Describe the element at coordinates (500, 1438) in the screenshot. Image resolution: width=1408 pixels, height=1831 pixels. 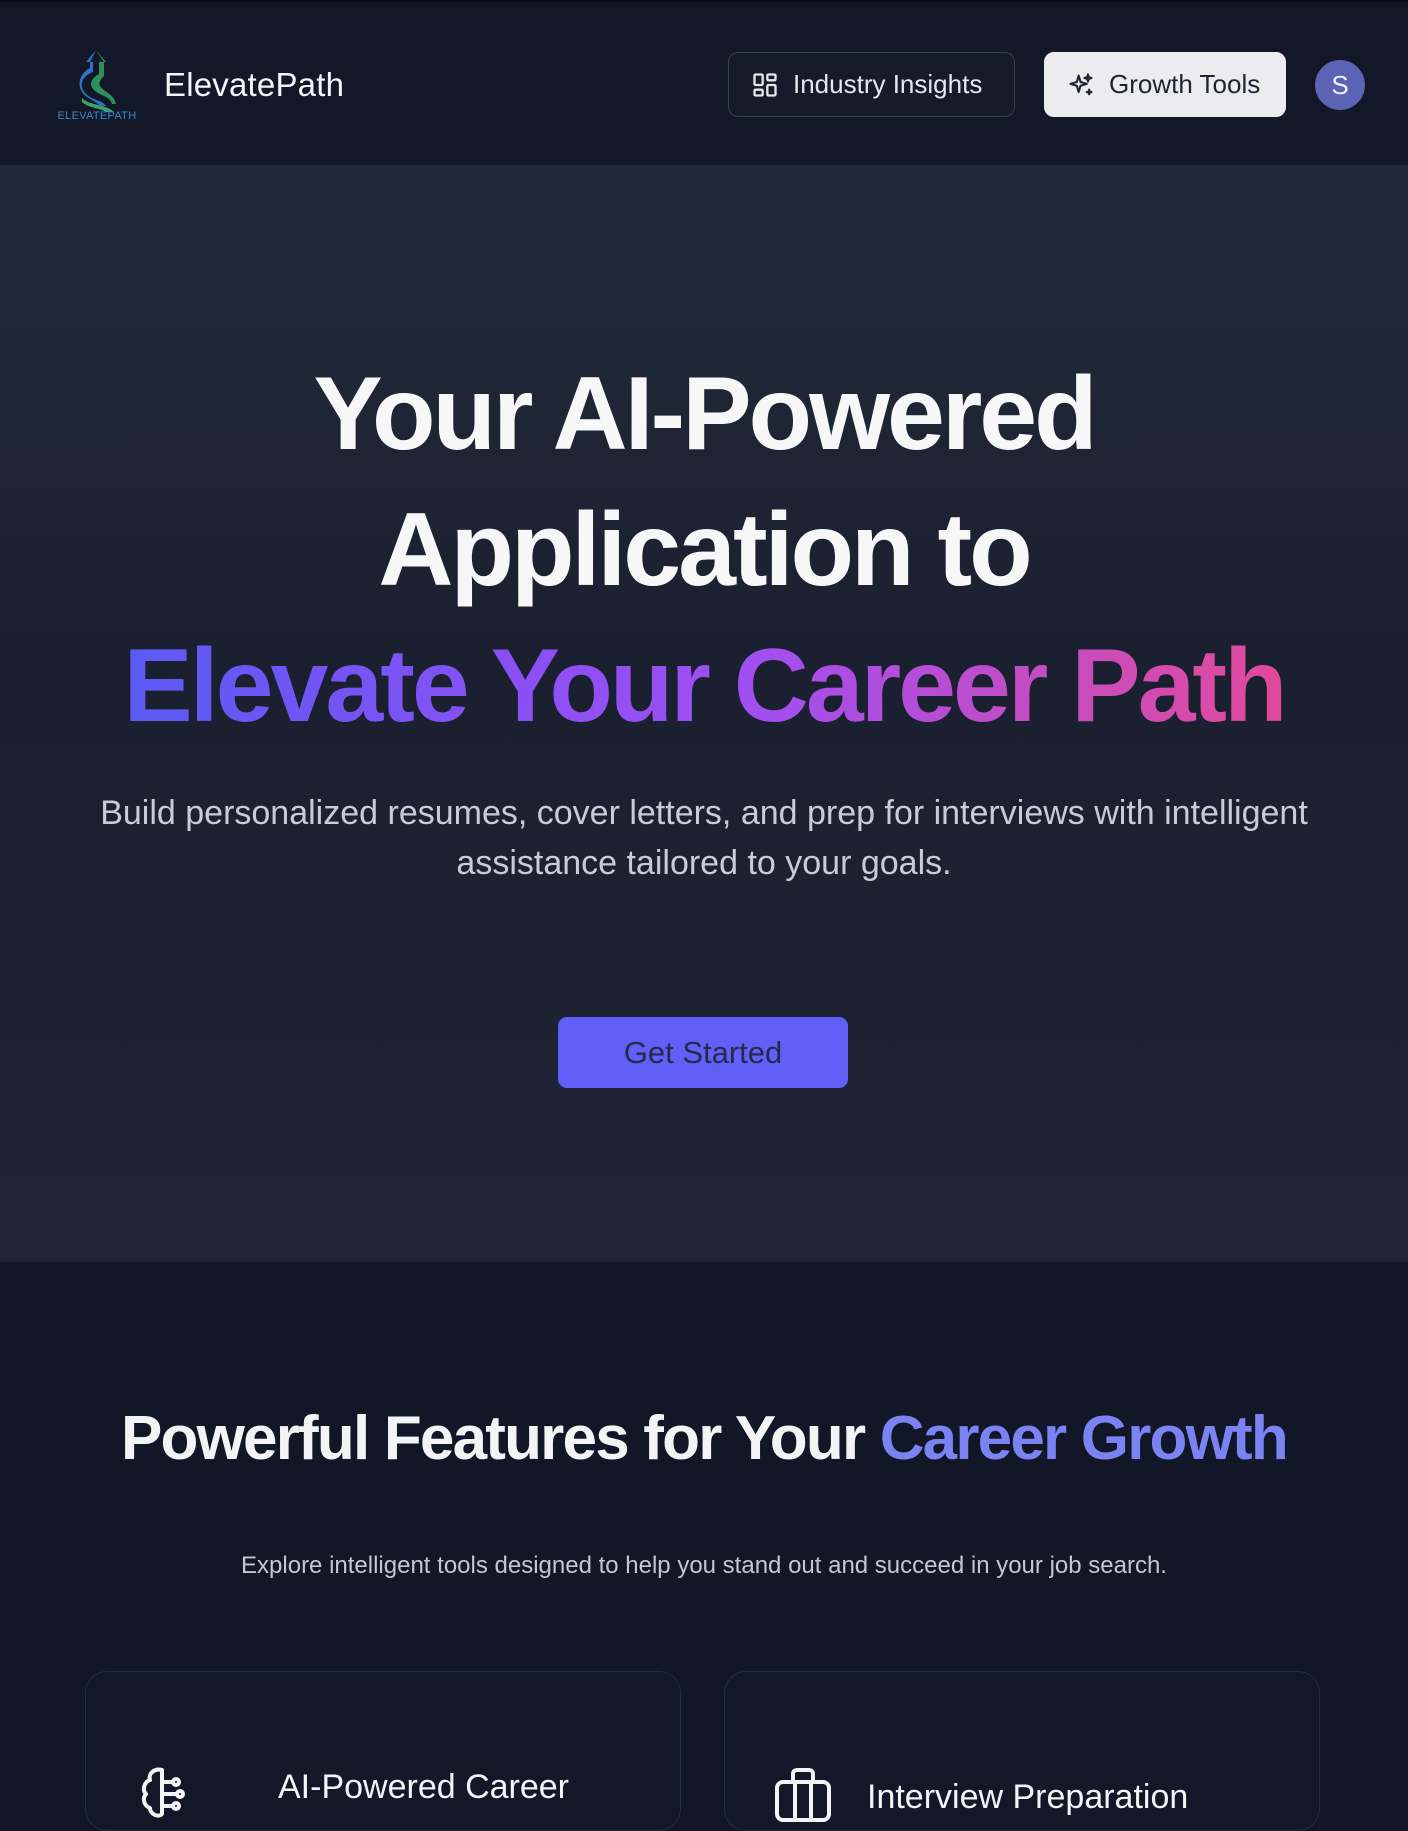
I see `features-heading-main: Powerful Features for Your` at that location.